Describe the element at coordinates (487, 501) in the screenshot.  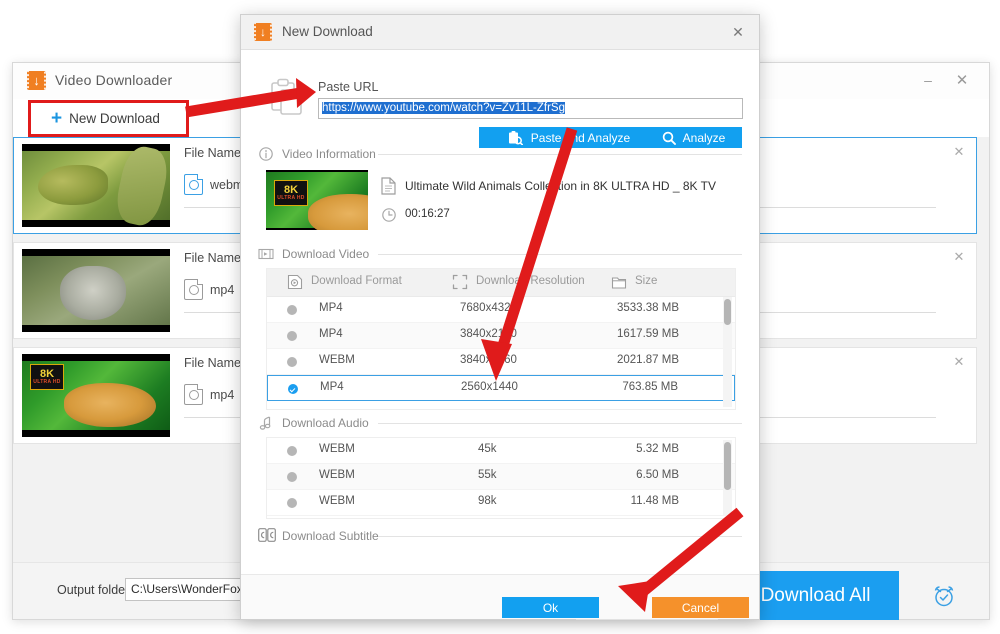
I see `cell-bitrate: 98k` at that location.